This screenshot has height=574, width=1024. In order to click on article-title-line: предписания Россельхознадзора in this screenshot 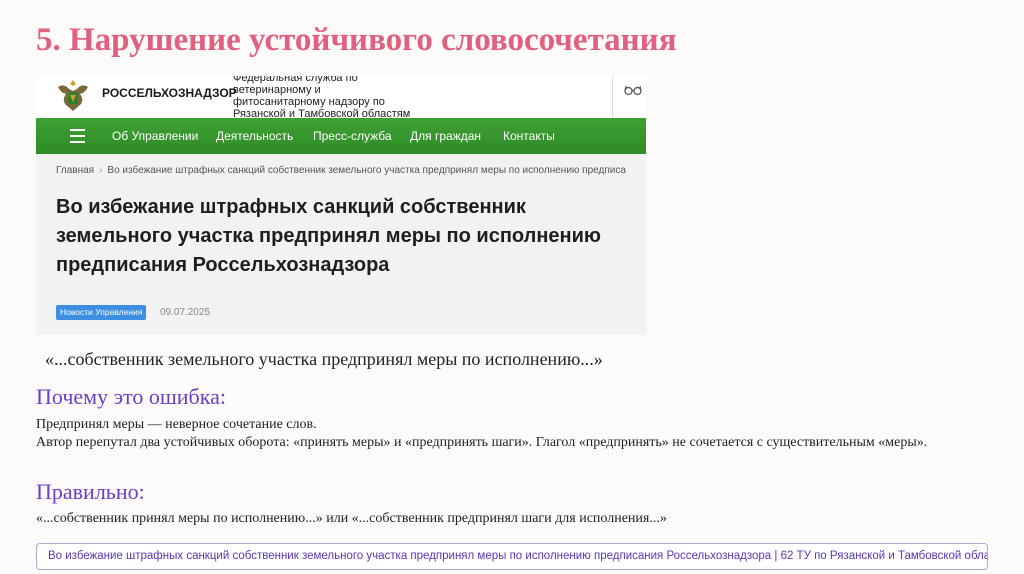, I will do `click(223, 265)`.